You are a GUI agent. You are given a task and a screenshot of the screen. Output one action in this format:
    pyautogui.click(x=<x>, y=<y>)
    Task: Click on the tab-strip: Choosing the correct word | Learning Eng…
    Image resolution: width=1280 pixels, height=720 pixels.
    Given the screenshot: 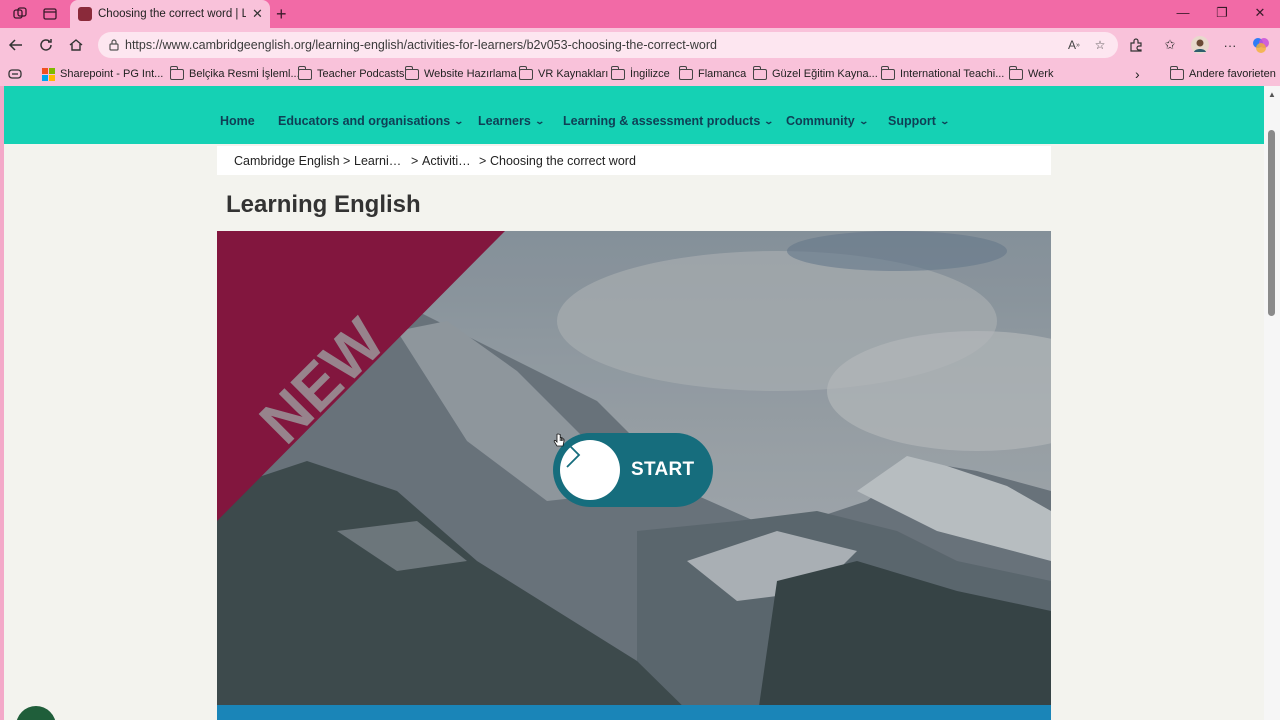 What is the action you would take?
    pyautogui.click(x=640, y=14)
    